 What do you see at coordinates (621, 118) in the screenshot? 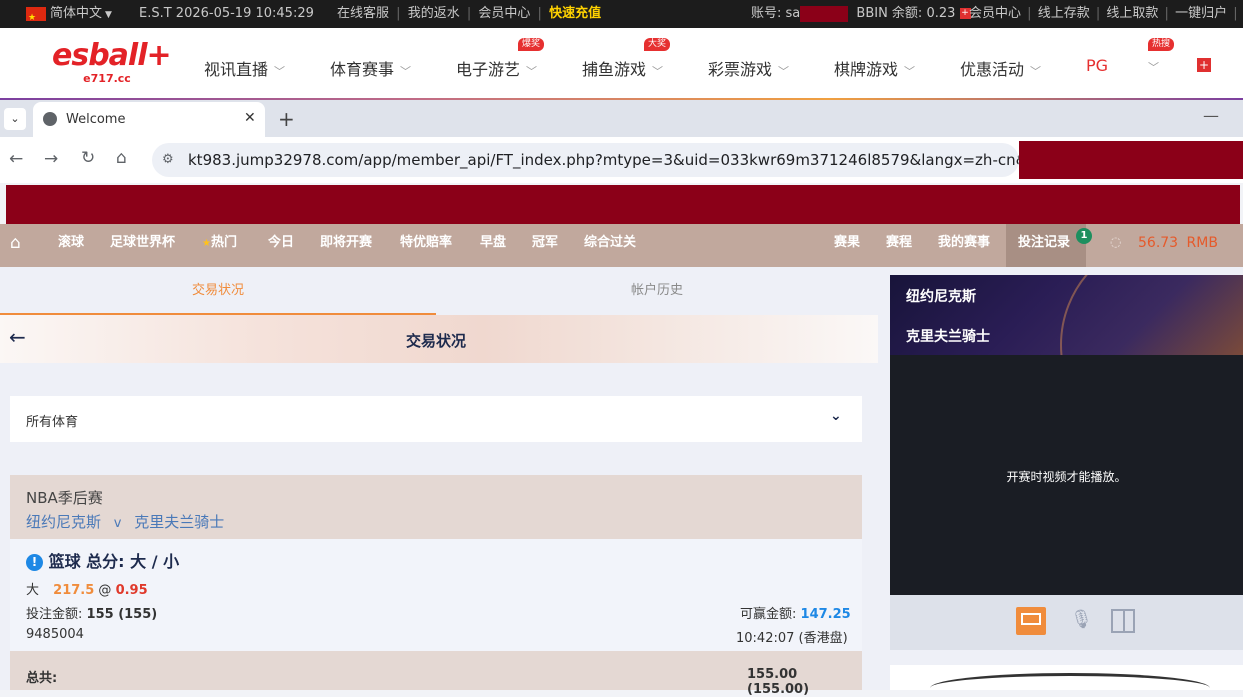
I see `browser-tab-strip: ⌄ Welcome ✕ + —` at bounding box center [621, 118].